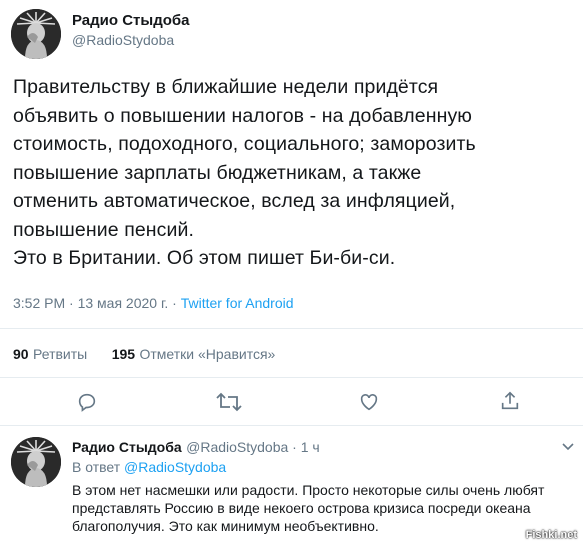 Image resolution: width=583 pixels, height=546 pixels. I want to click on reply-header: Радио Стыдоба @RadioStydoba · 1 ч, so click(196, 448).